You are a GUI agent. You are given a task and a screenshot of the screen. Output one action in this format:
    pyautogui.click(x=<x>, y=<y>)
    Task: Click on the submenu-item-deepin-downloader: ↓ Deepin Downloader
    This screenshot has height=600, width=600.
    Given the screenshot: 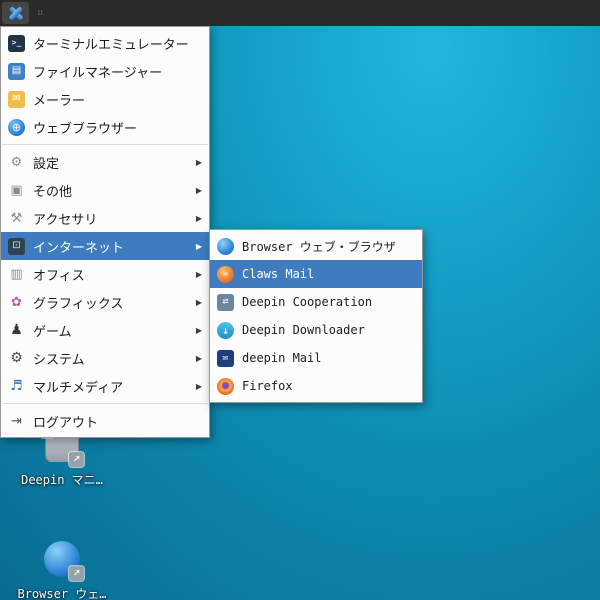 What is the action you would take?
    pyautogui.click(x=316, y=330)
    